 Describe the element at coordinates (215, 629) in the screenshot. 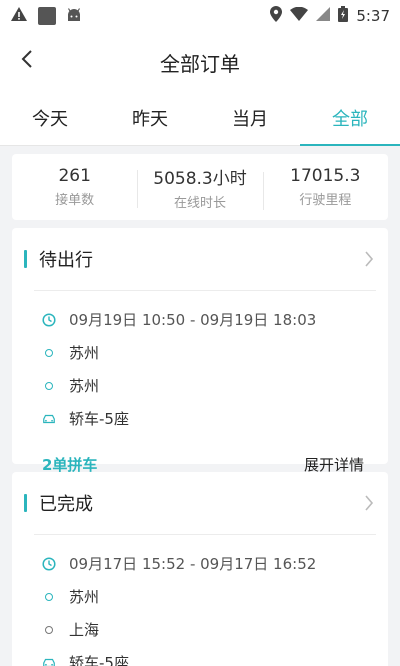

I see `destination-row: 上海` at that location.